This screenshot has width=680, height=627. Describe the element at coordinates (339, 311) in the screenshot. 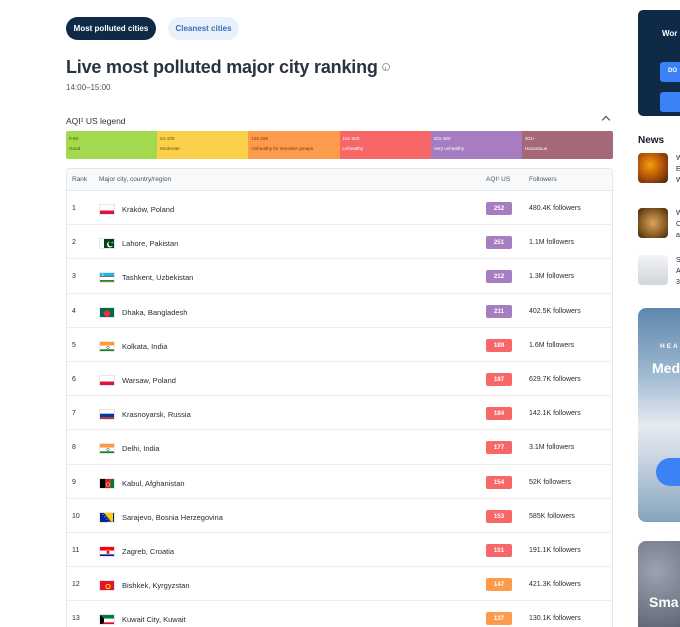

I see `table-row: 4 Dhaka, Bangladesh 211 402.5K followers` at that location.